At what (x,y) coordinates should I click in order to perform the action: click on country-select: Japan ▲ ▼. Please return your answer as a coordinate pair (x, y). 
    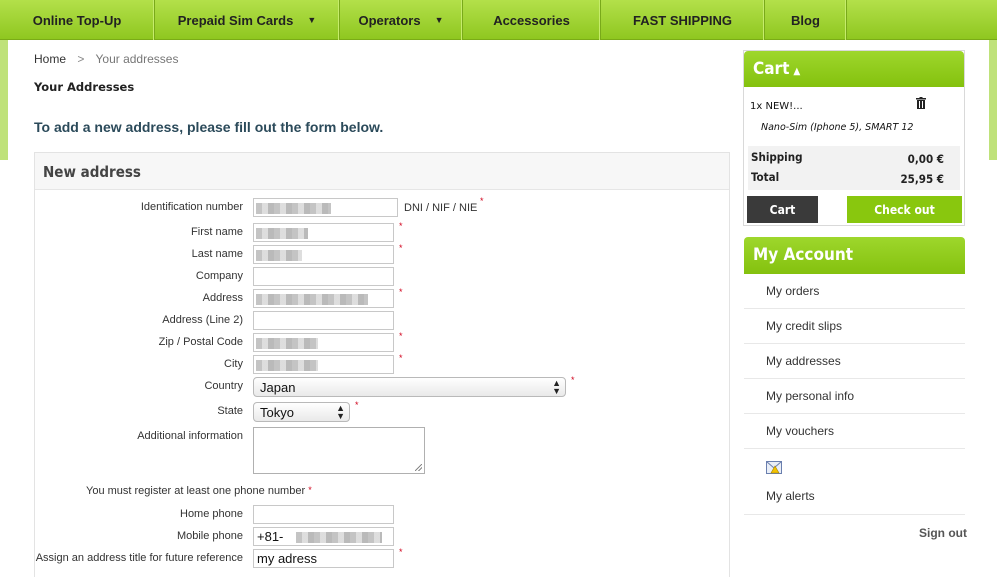
    Looking at the image, I should click on (409, 387).